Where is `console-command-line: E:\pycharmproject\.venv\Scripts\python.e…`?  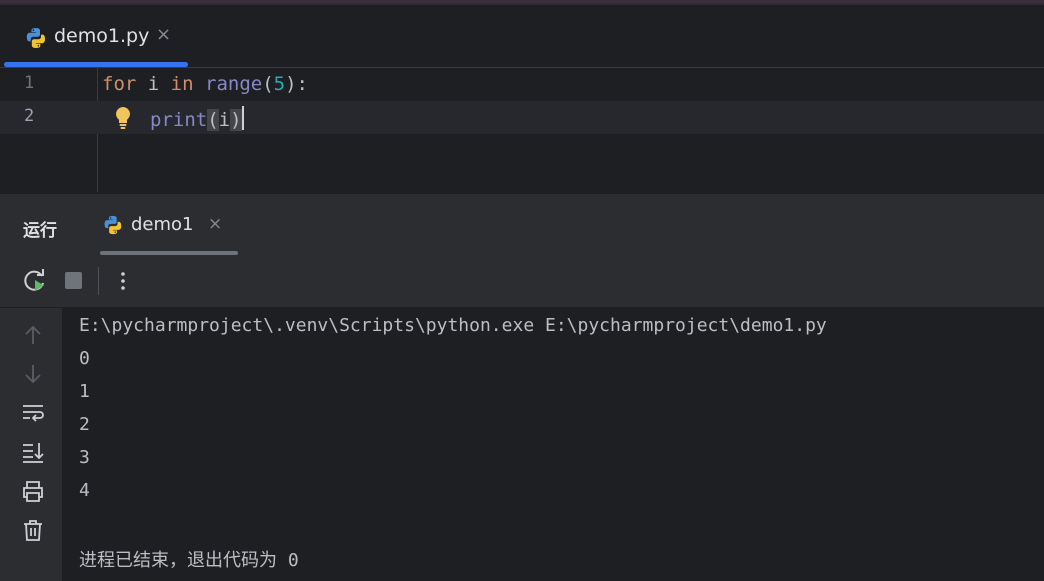 console-command-line: E:\pycharmproject\.venv\Scripts\python.e… is located at coordinates (453, 325).